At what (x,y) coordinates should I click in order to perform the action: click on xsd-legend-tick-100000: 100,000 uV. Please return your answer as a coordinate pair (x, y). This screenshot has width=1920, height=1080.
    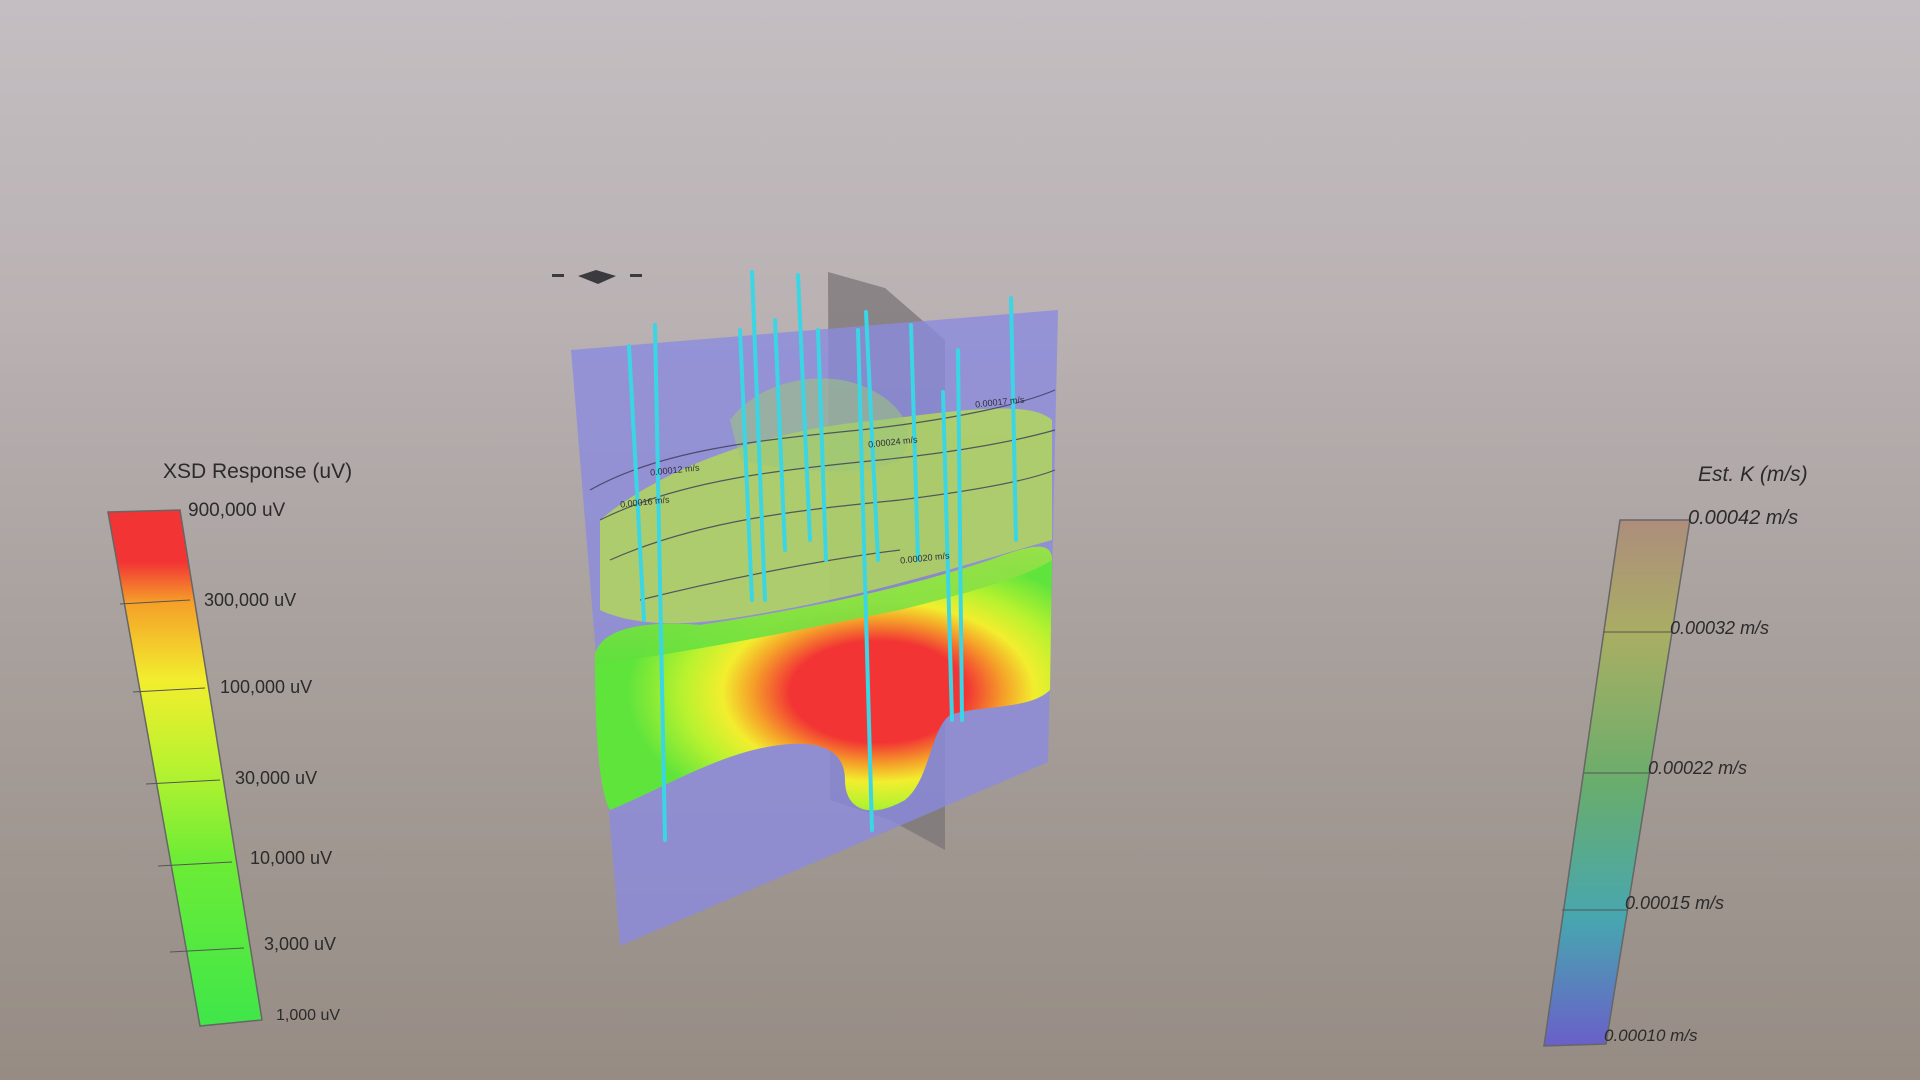
    Looking at the image, I should click on (266, 687).